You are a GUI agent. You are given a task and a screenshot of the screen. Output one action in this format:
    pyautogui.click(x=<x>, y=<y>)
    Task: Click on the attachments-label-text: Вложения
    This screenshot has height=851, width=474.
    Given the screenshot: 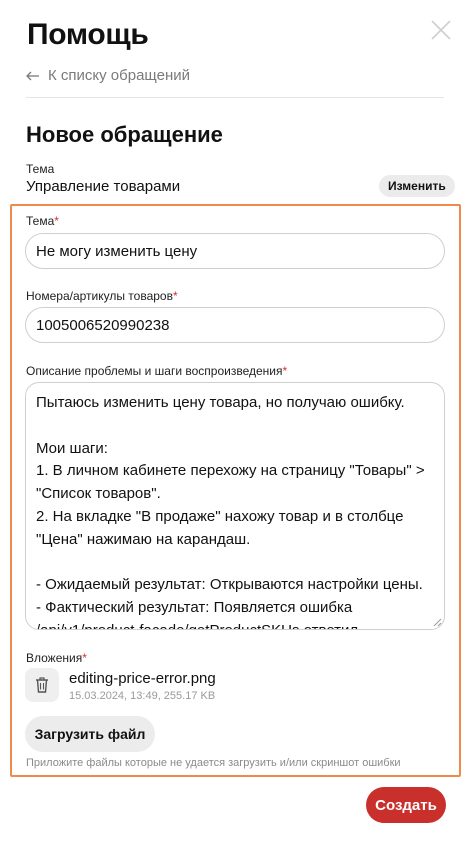 What is the action you would take?
    pyautogui.click(x=54, y=658)
    